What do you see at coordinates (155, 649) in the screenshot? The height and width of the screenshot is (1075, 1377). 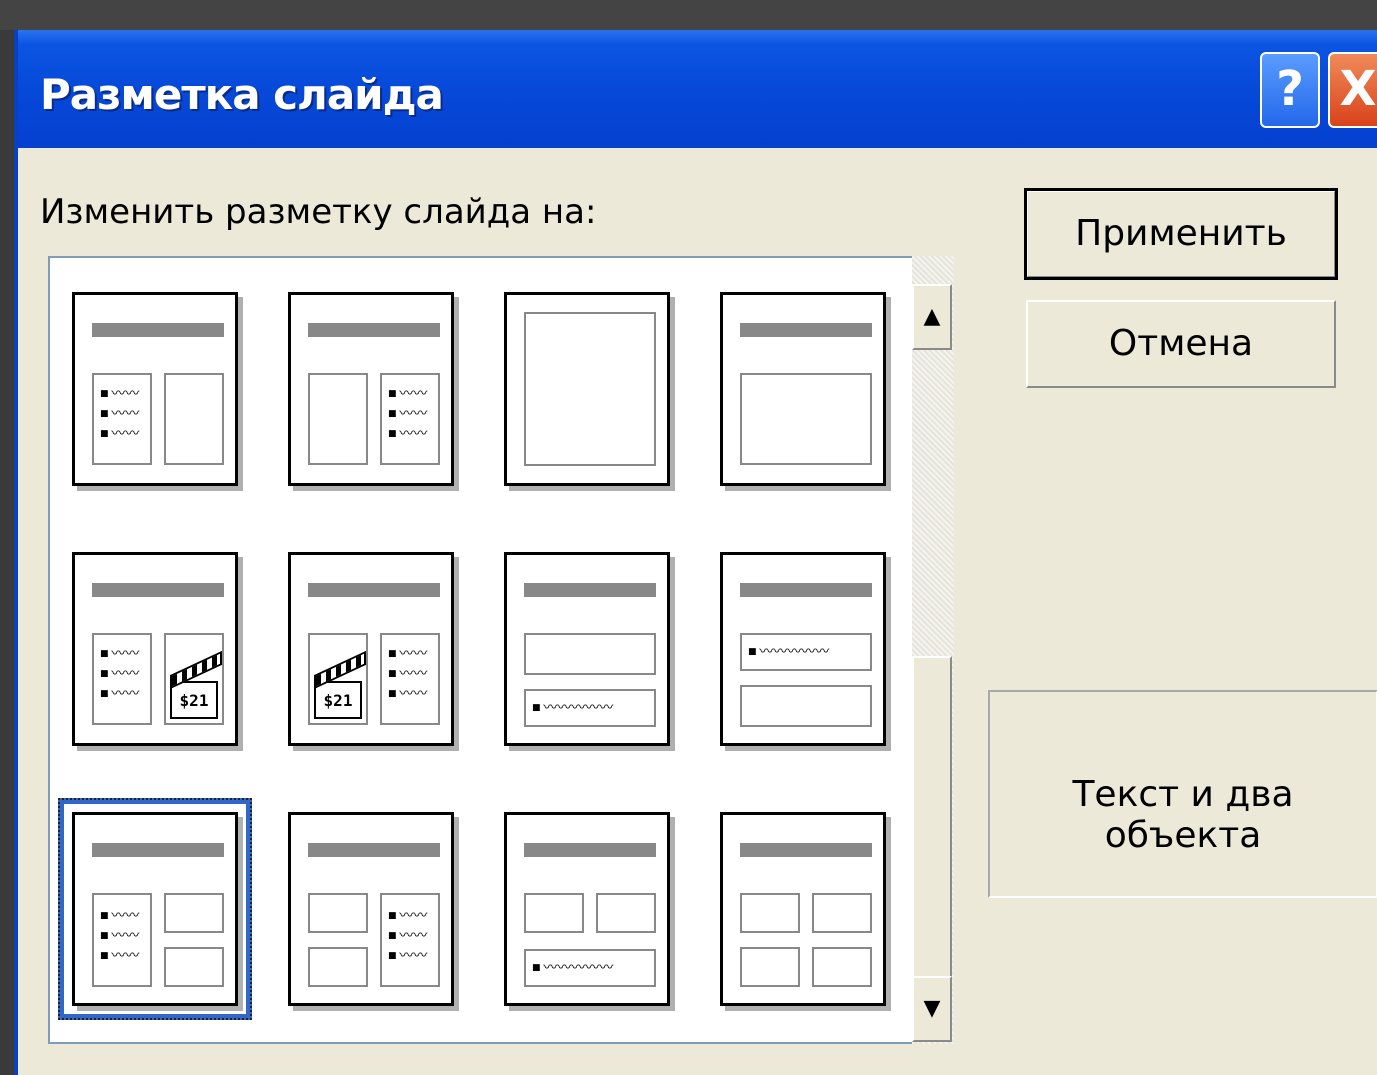 I see `layout-text-and-media-clip: 〰〰〰〰〰〰 $21` at bounding box center [155, 649].